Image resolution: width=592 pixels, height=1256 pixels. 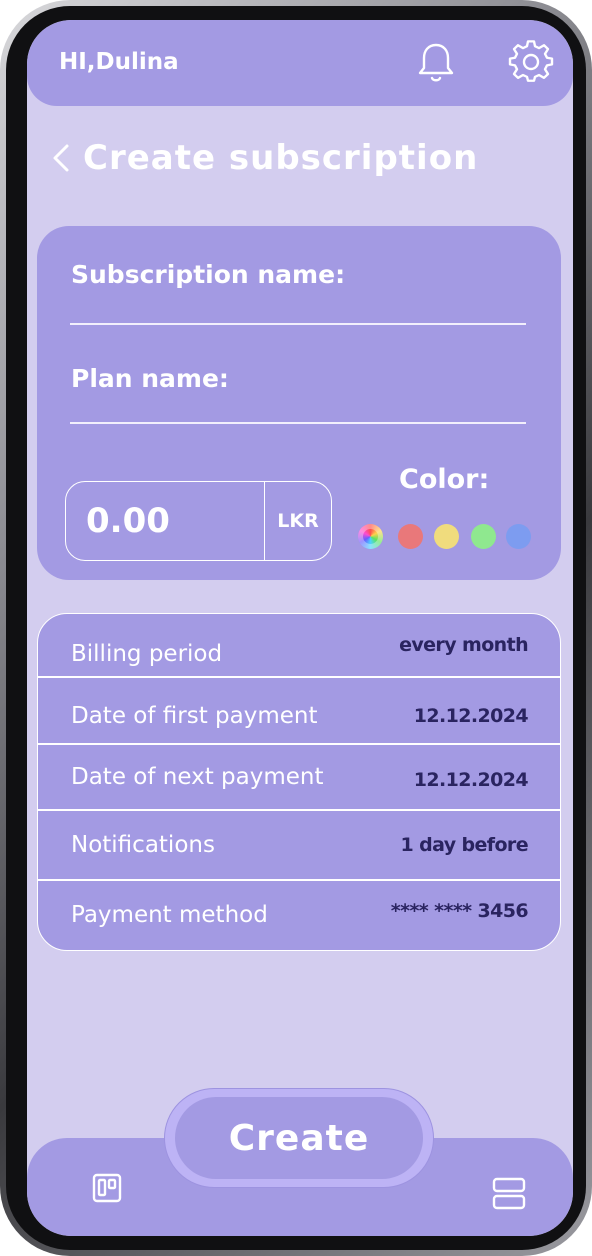 I want to click on top-header: HI,Dulina, so click(x=300, y=63).